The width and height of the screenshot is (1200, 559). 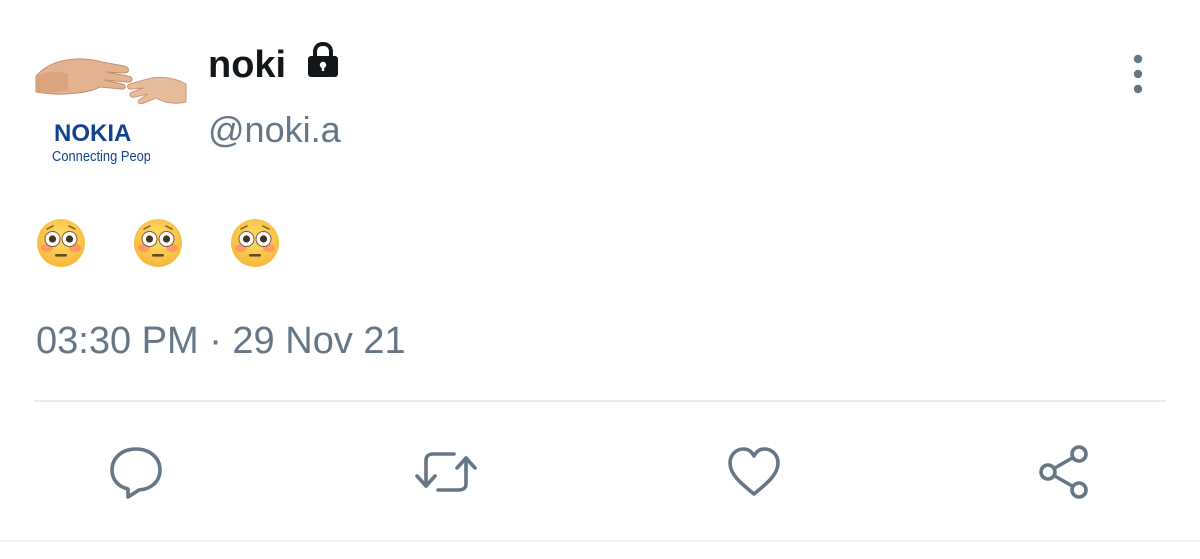 I want to click on divider, so click(x=600, y=401).